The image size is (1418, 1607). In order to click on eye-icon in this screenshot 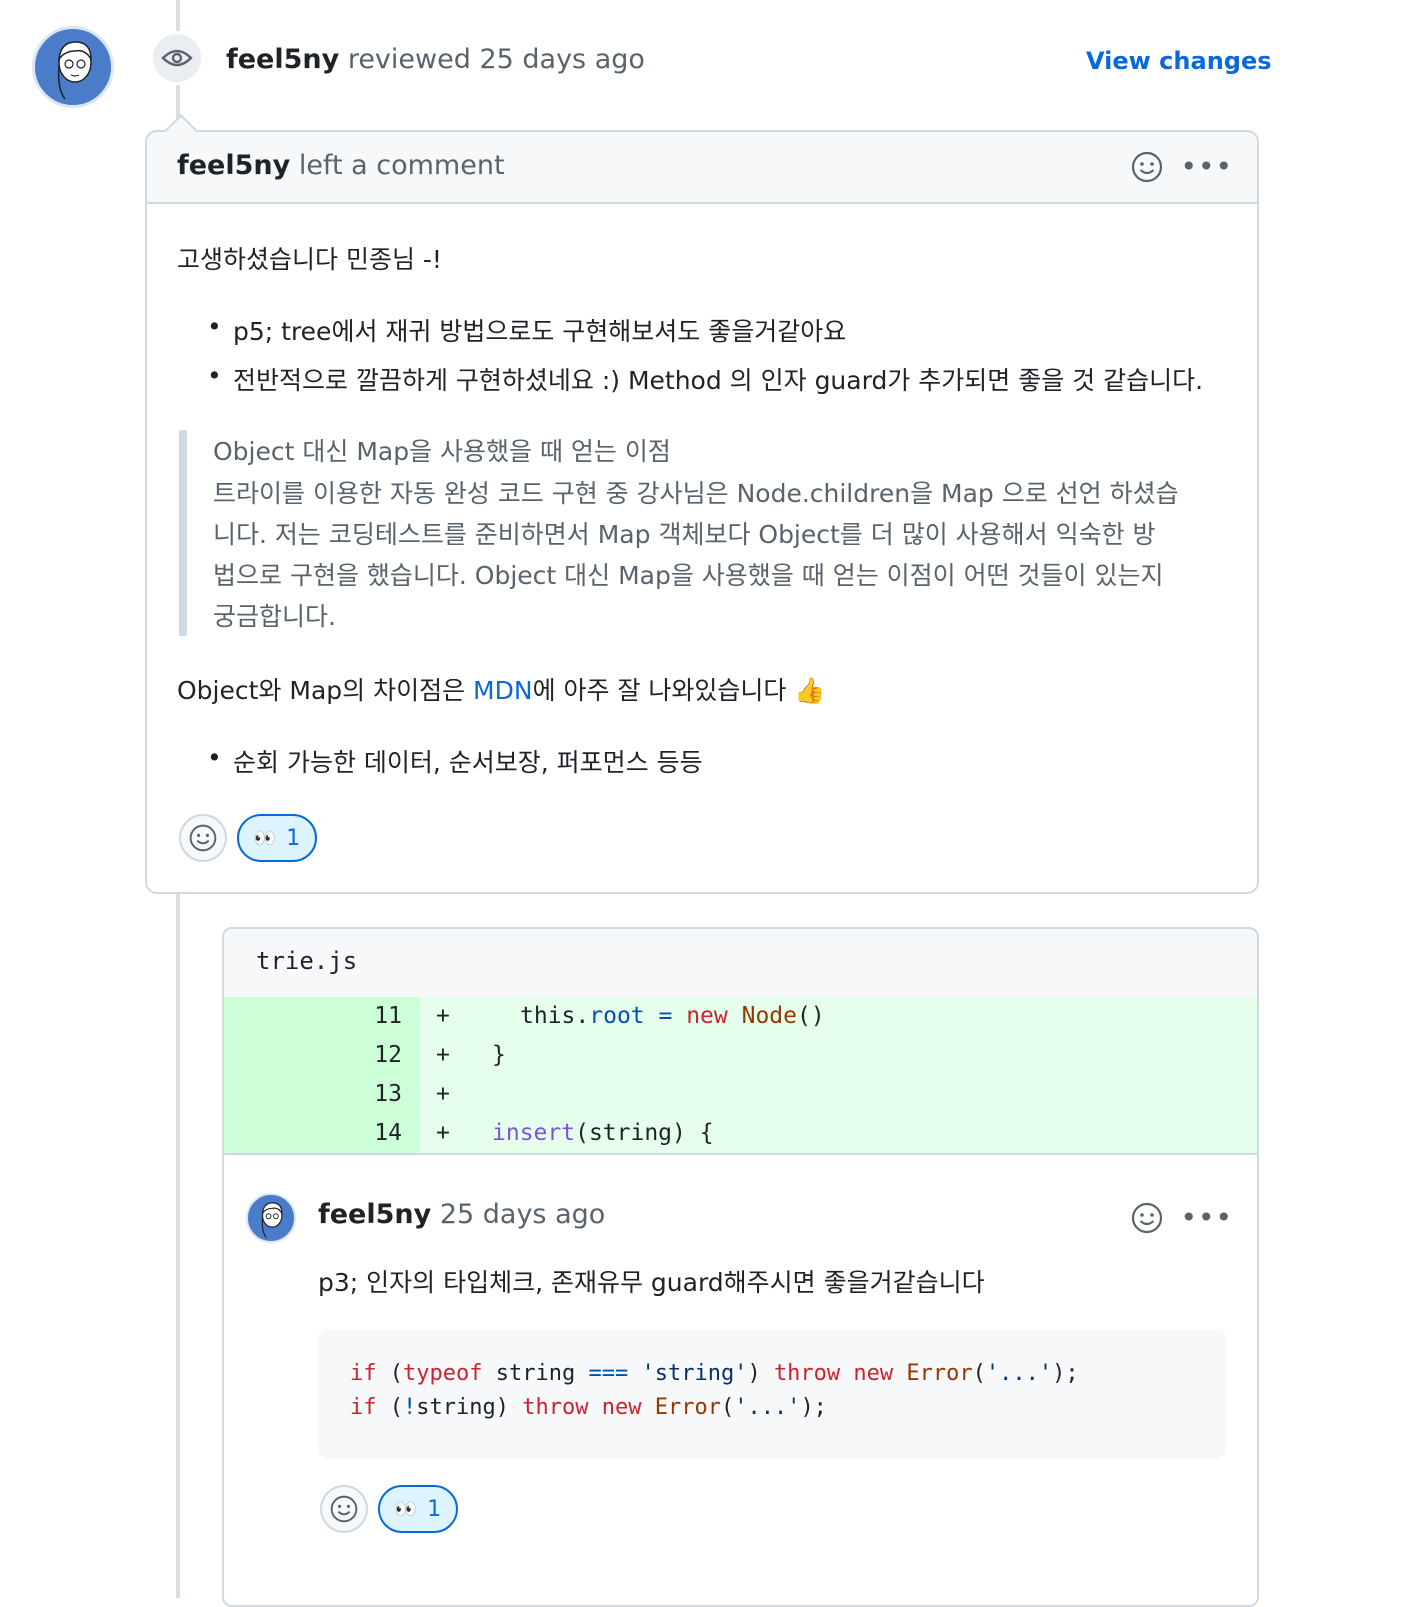, I will do `click(177, 58)`.